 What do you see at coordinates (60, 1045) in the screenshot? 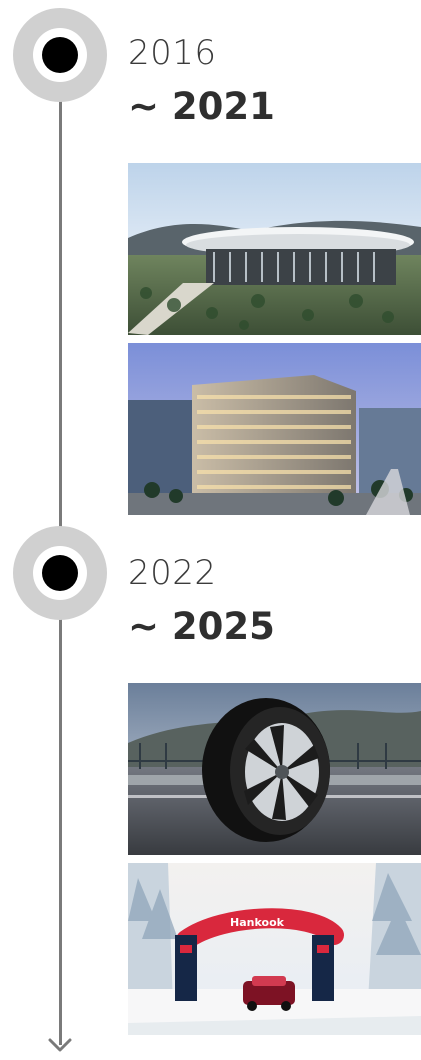
I see `arrow-down-icon` at bounding box center [60, 1045].